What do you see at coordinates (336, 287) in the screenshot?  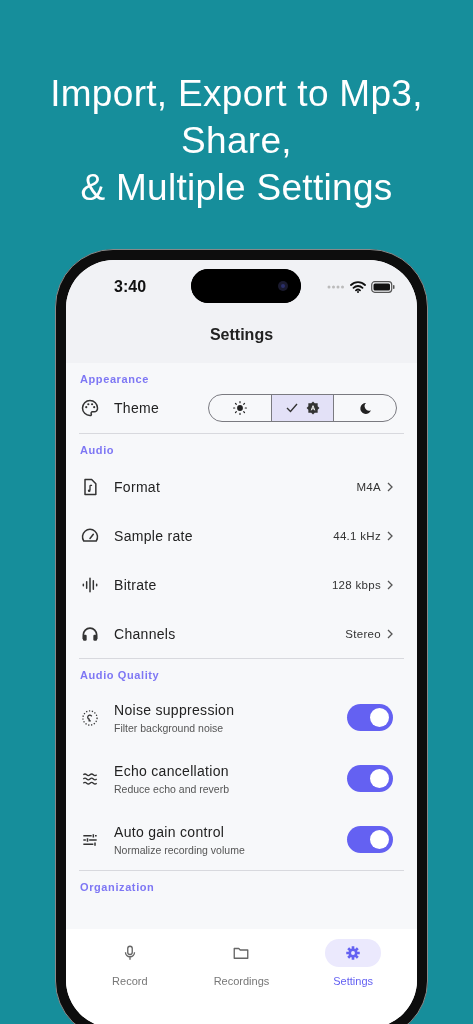 I see `signal-icon` at bounding box center [336, 287].